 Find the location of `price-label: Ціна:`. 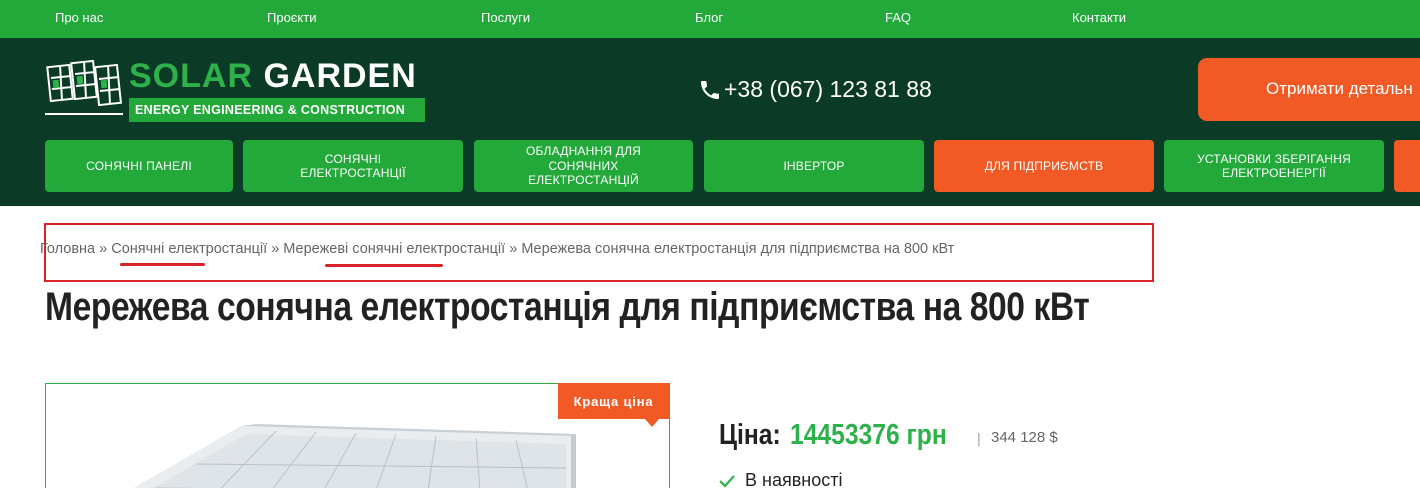

price-label: Ціна: is located at coordinates (750, 435).